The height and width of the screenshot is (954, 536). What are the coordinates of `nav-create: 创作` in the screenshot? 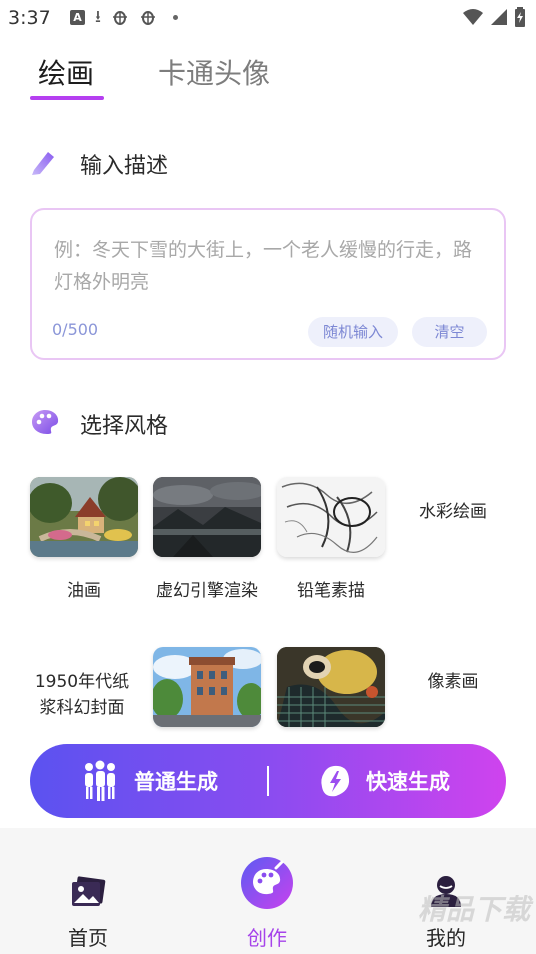 It's located at (267, 891).